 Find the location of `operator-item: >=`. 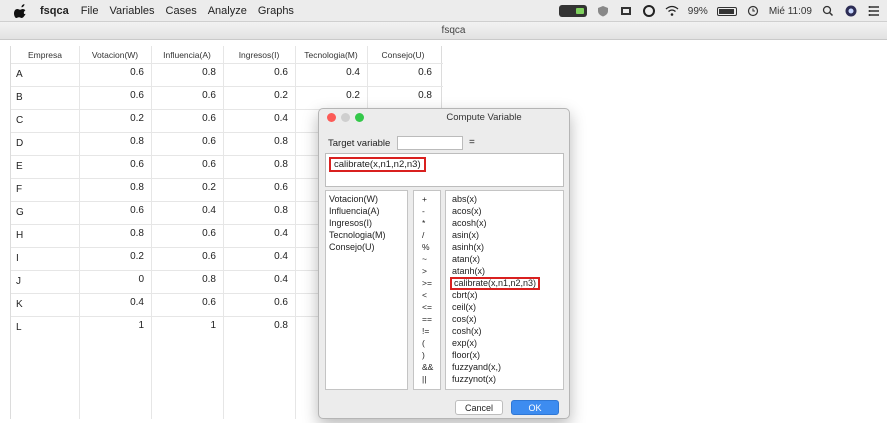

operator-item: >= is located at coordinates (427, 283).